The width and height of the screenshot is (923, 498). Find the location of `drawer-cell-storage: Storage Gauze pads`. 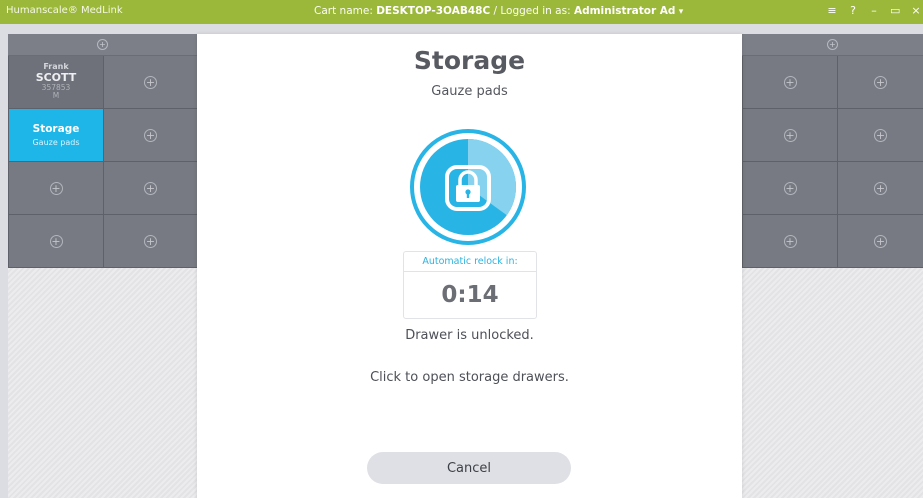

drawer-cell-storage: Storage Gauze pads is located at coordinates (56, 135).